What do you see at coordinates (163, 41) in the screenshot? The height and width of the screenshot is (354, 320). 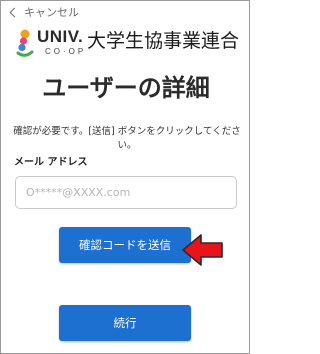 I see `logo-organization: 大学生協事業連合` at bounding box center [163, 41].